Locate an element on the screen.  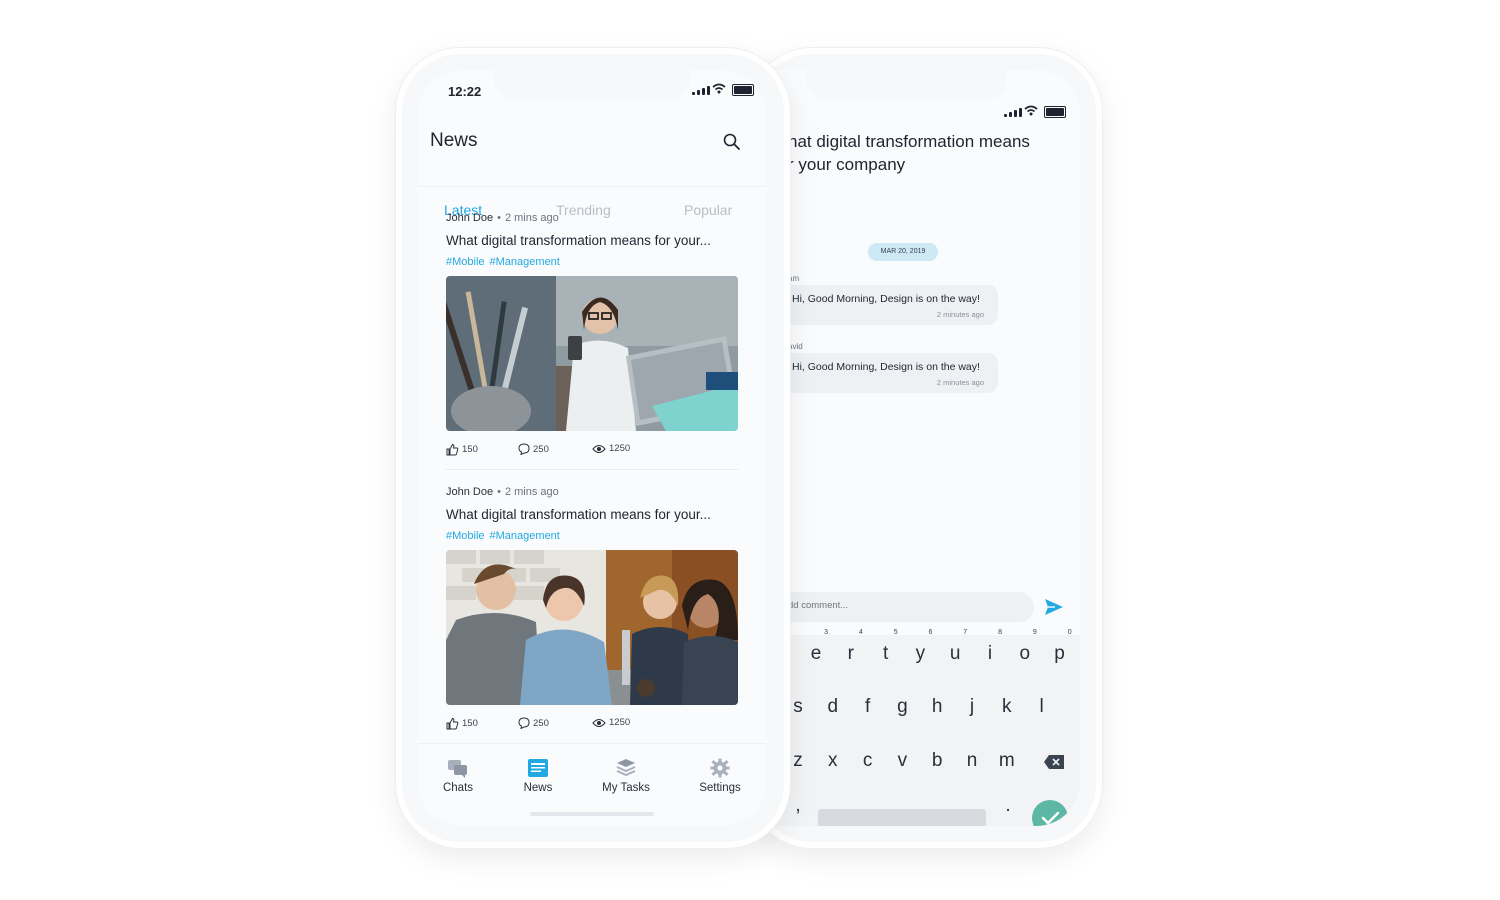
key-number: 0 is located at coordinates (1069, 632).